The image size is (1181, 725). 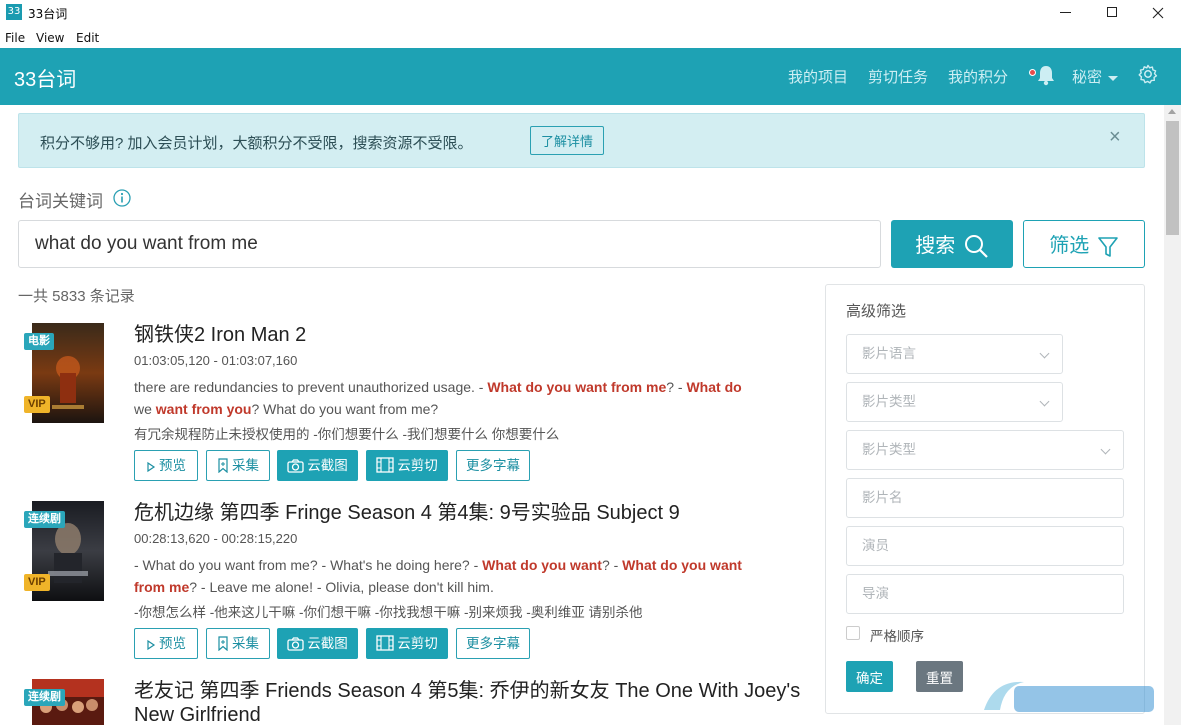 What do you see at coordinates (216, 360) in the screenshot?
I see `result-timestamp: 01:03:05,120 - 01:03:07,160` at bounding box center [216, 360].